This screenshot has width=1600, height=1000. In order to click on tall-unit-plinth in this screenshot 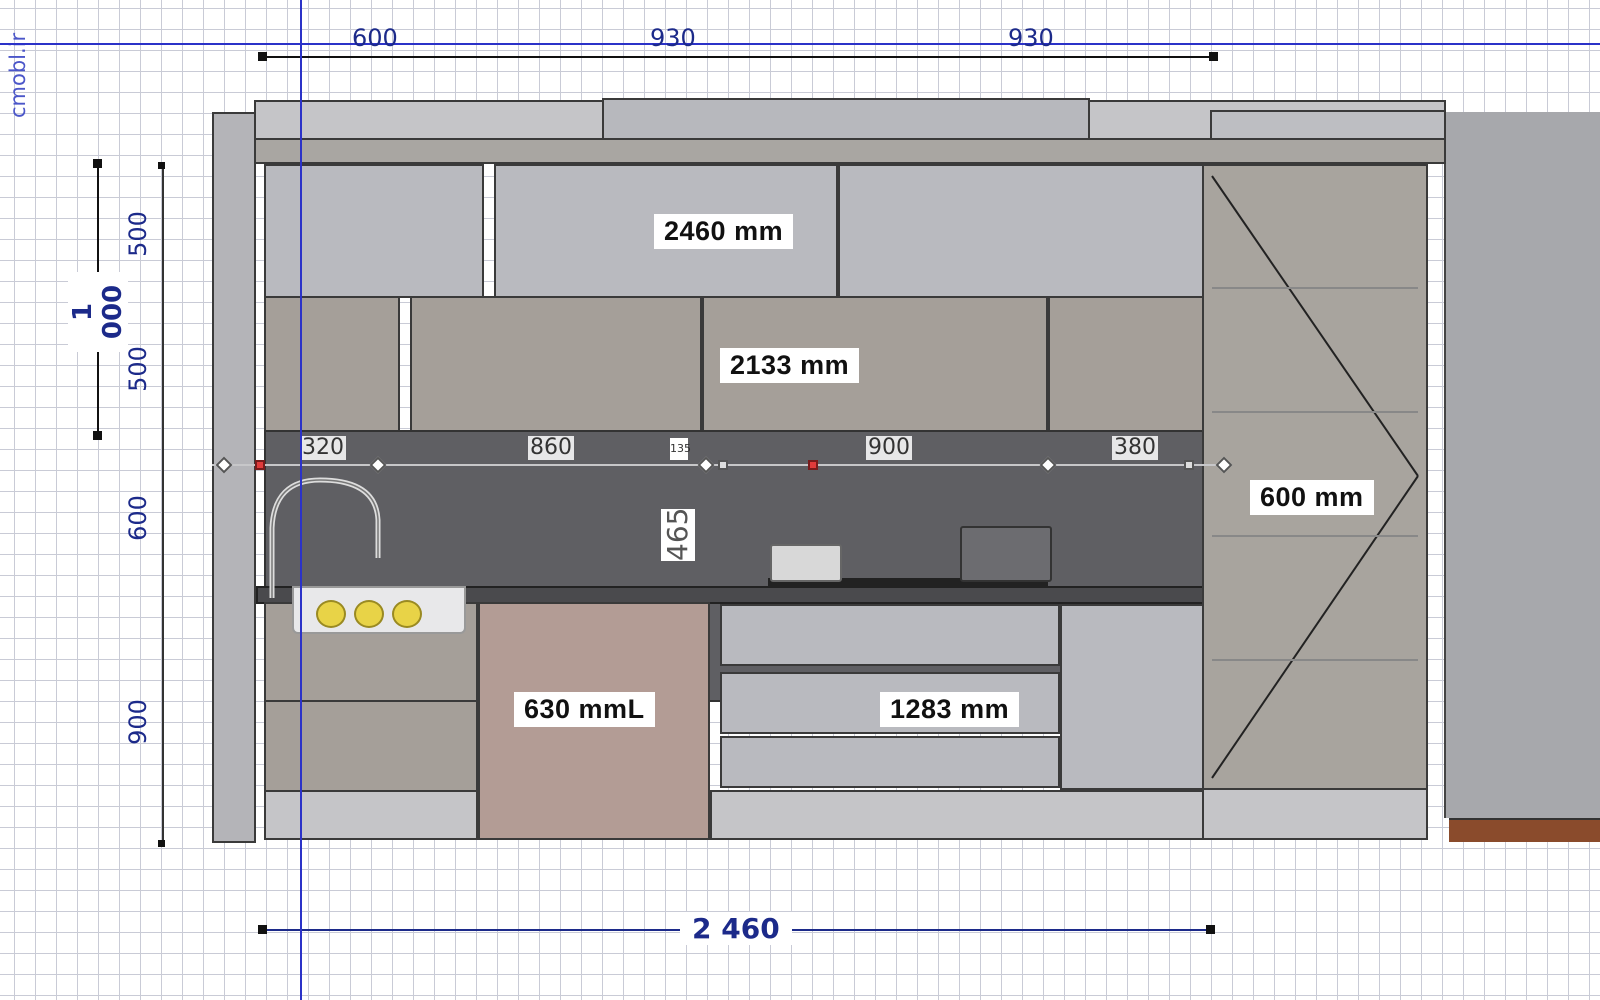, I will do `click(1315, 814)`.